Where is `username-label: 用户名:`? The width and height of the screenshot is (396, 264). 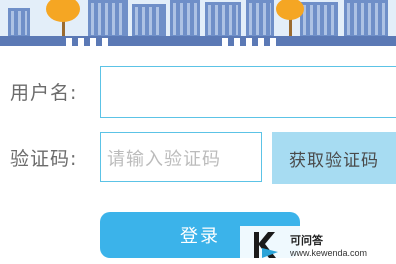
username-label: 用户名: is located at coordinates (44, 93).